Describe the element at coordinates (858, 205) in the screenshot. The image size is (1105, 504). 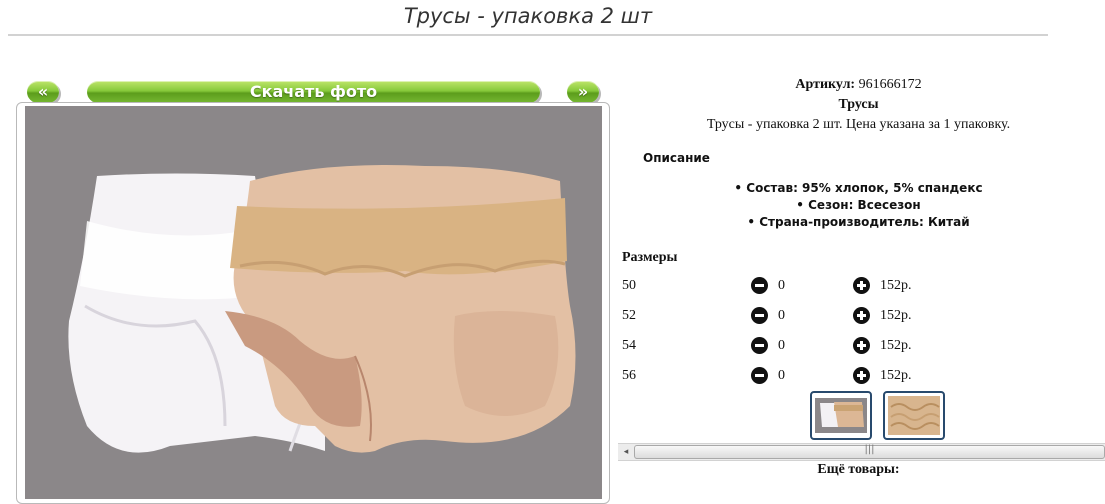
I see `feature-item: • Сезон: Всесезон` at that location.